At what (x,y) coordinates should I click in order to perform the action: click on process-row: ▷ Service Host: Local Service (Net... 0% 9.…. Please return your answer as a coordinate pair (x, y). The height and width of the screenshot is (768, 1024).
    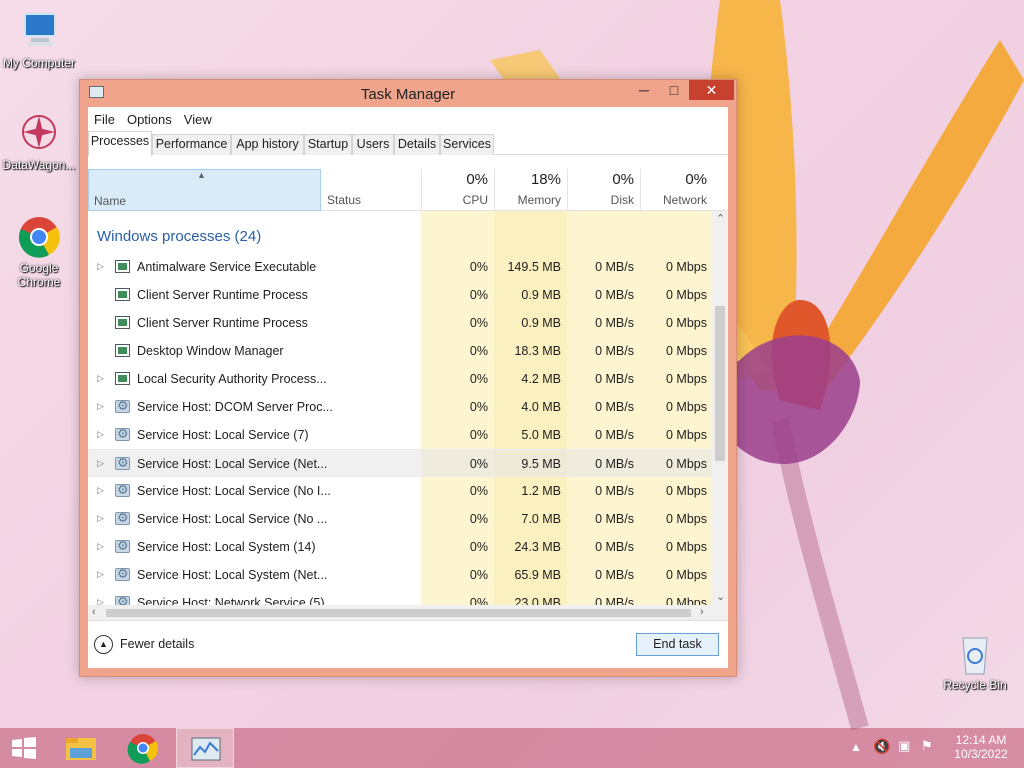
    Looking at the image, I should click on (400, 463).